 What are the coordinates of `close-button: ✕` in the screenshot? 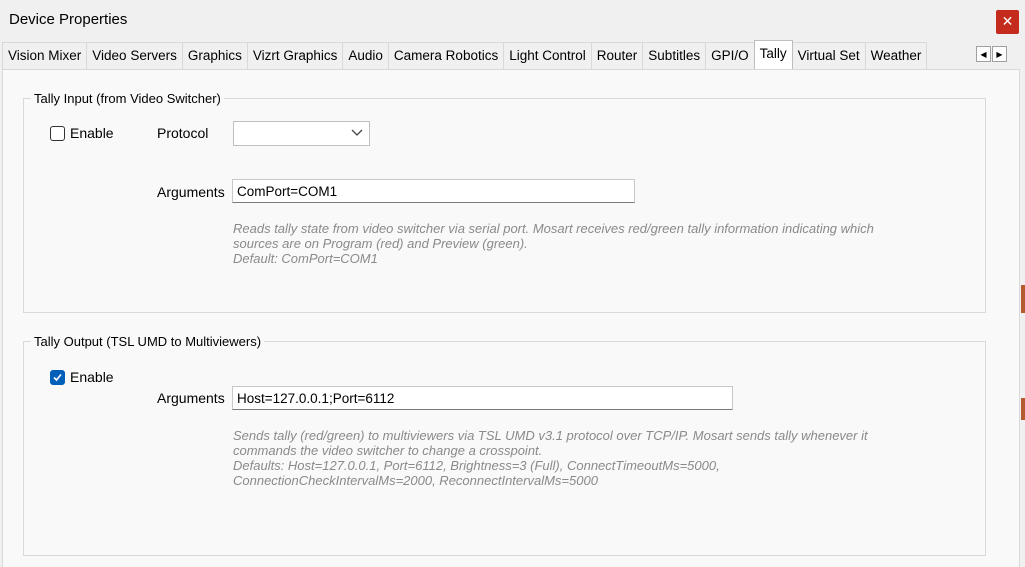 It's located at (1007, 22).